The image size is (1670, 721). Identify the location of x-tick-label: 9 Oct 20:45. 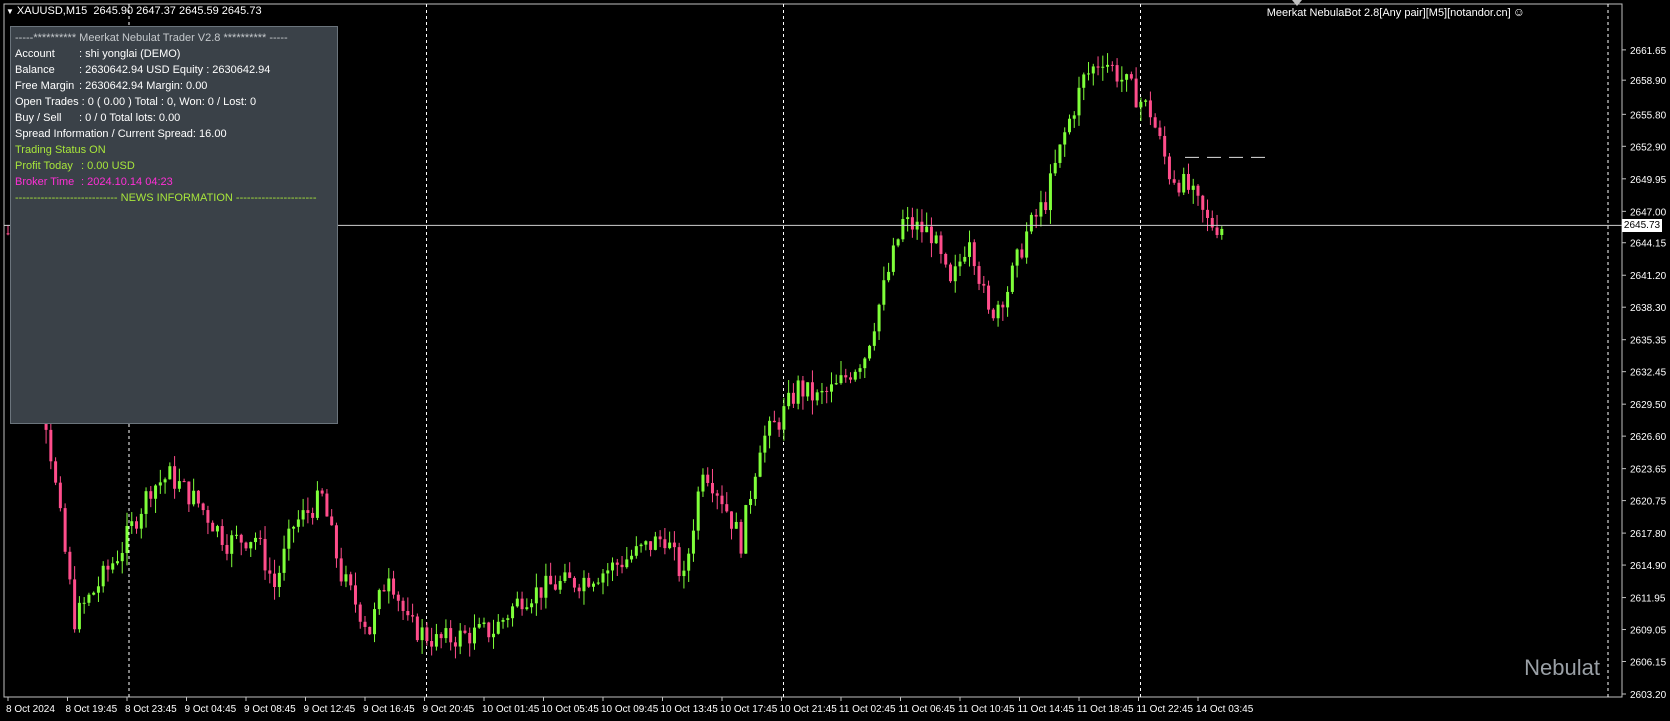
(449, 709).